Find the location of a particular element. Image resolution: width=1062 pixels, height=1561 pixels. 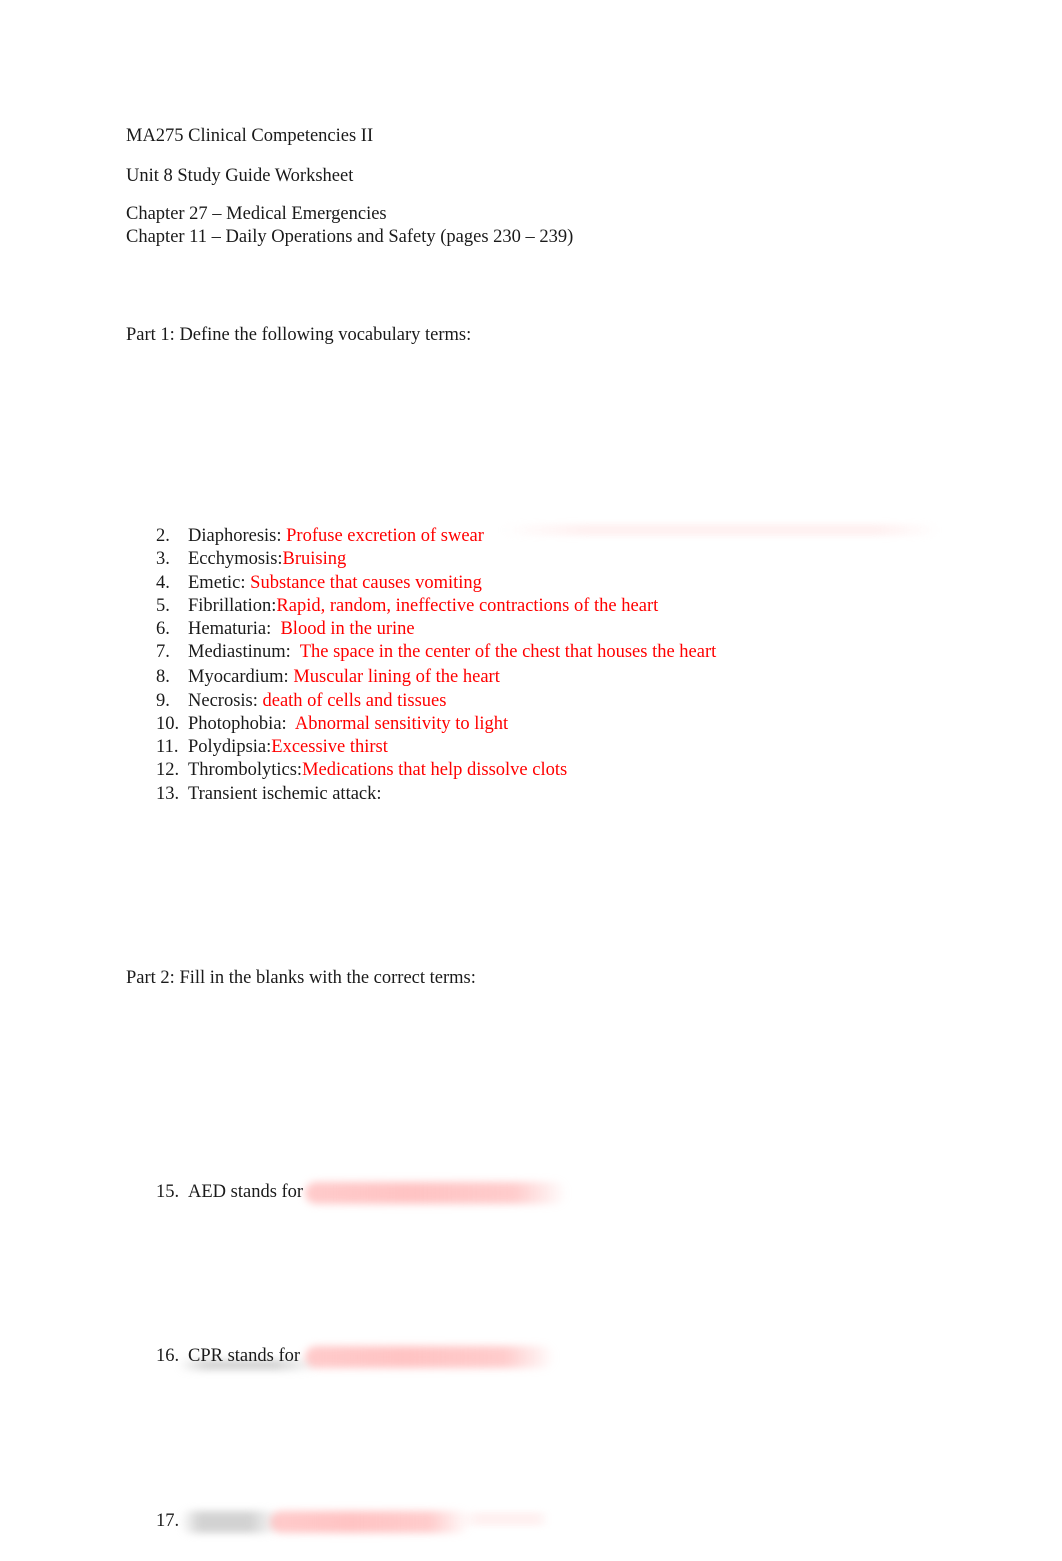

vocab-item: 3. Ecchymosis:Bruising is located at coordinates (251, 559).